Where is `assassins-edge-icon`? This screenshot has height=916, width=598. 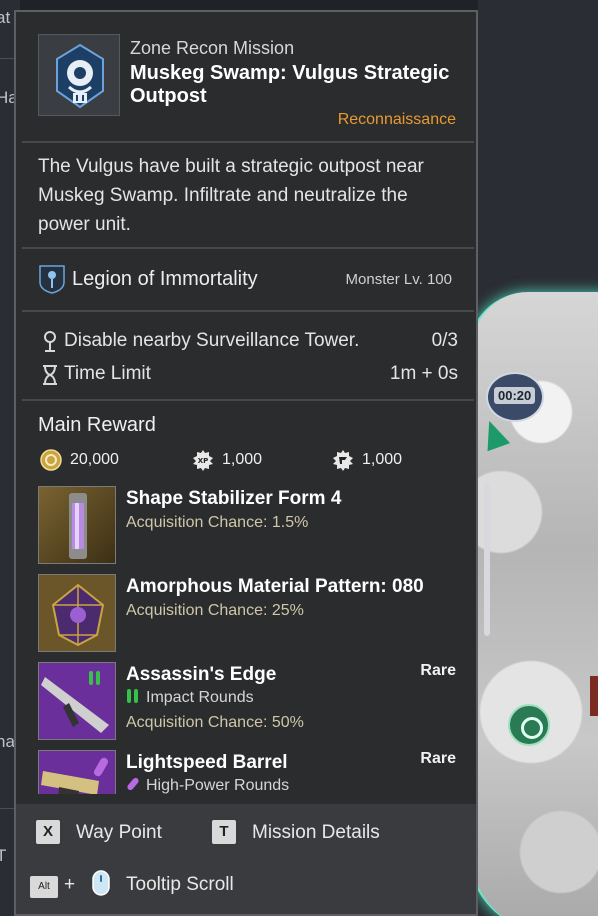
assassins-edge-icon is located at coordinates (77, 701).